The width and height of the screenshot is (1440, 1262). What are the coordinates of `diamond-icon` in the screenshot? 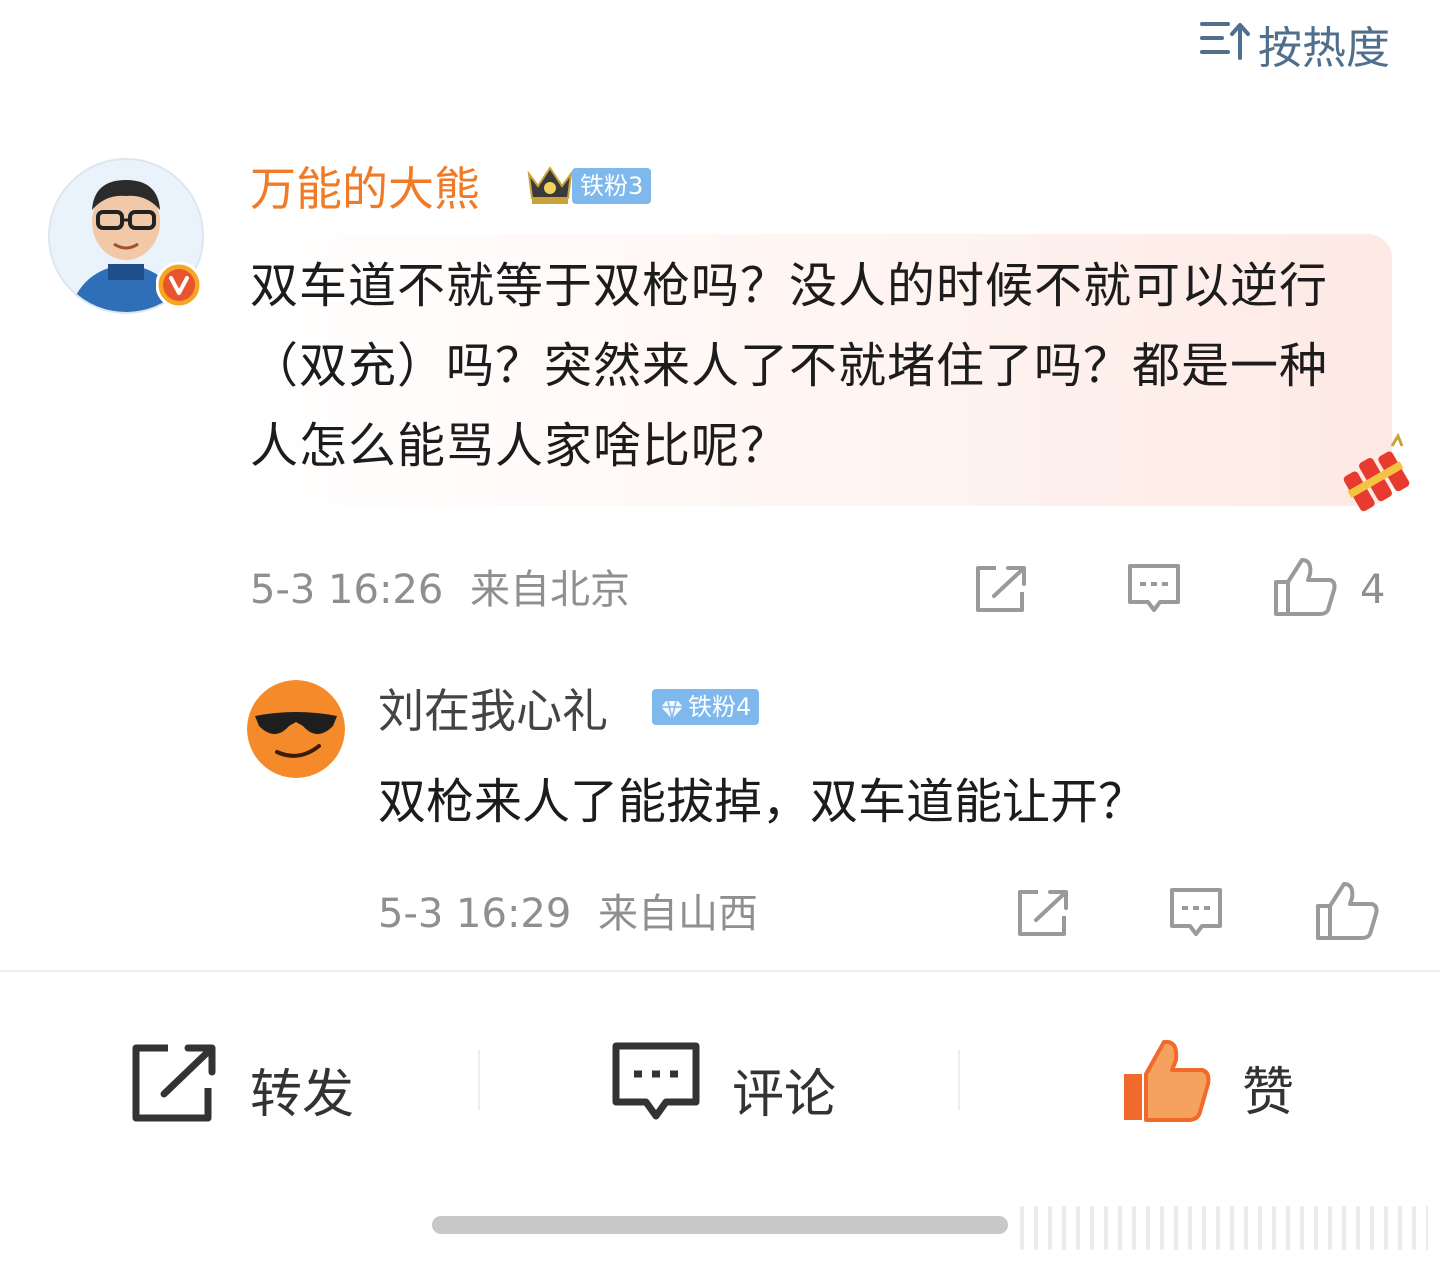 It's located at (672, 707).